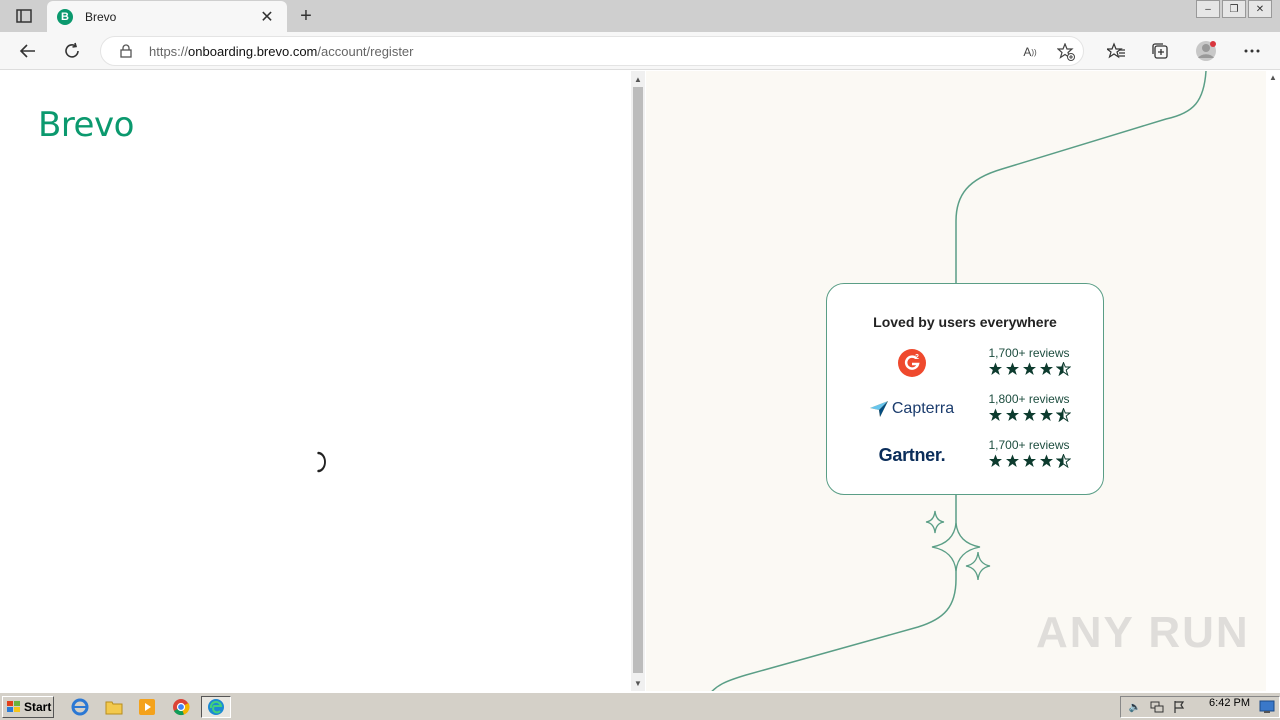  I want to click on g2-logo-icon: 2, so click(912, 363).